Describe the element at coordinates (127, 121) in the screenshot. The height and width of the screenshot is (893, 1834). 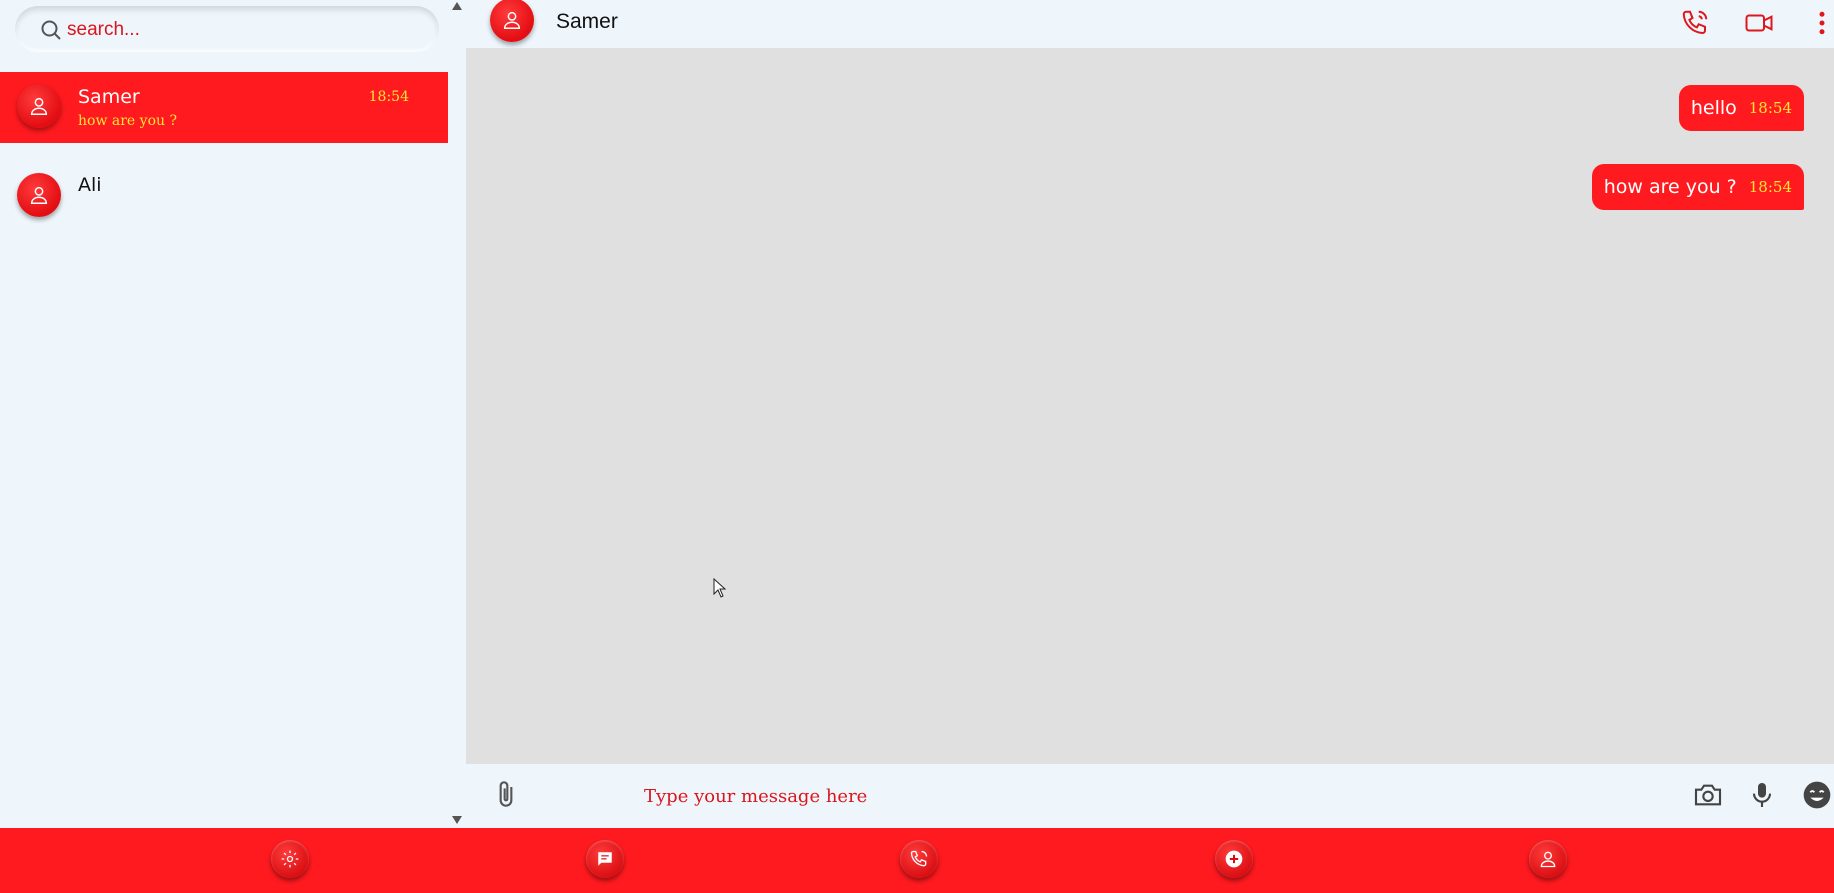
I see `chat-preview: how are you ?` at that location.